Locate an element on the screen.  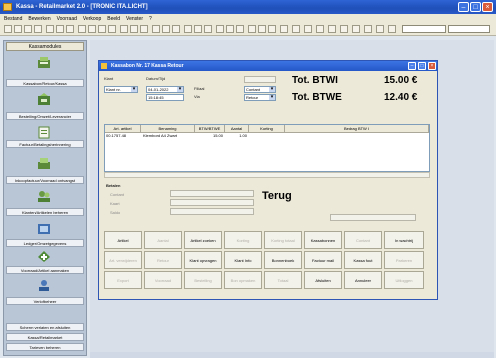
table-cell: 15.00 is located at coordinates (210, 136).